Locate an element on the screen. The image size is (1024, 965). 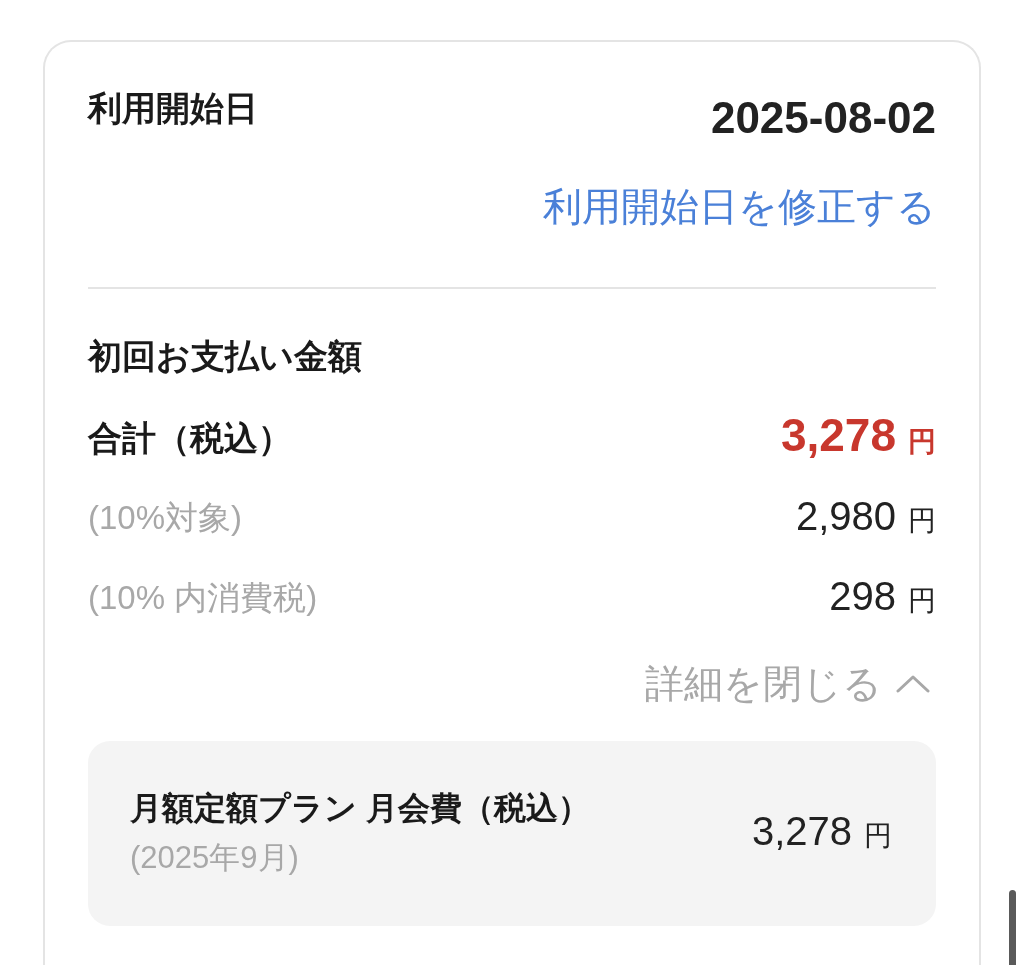
start-date-label: 利用開始日 is located at coordinates (173, 108).